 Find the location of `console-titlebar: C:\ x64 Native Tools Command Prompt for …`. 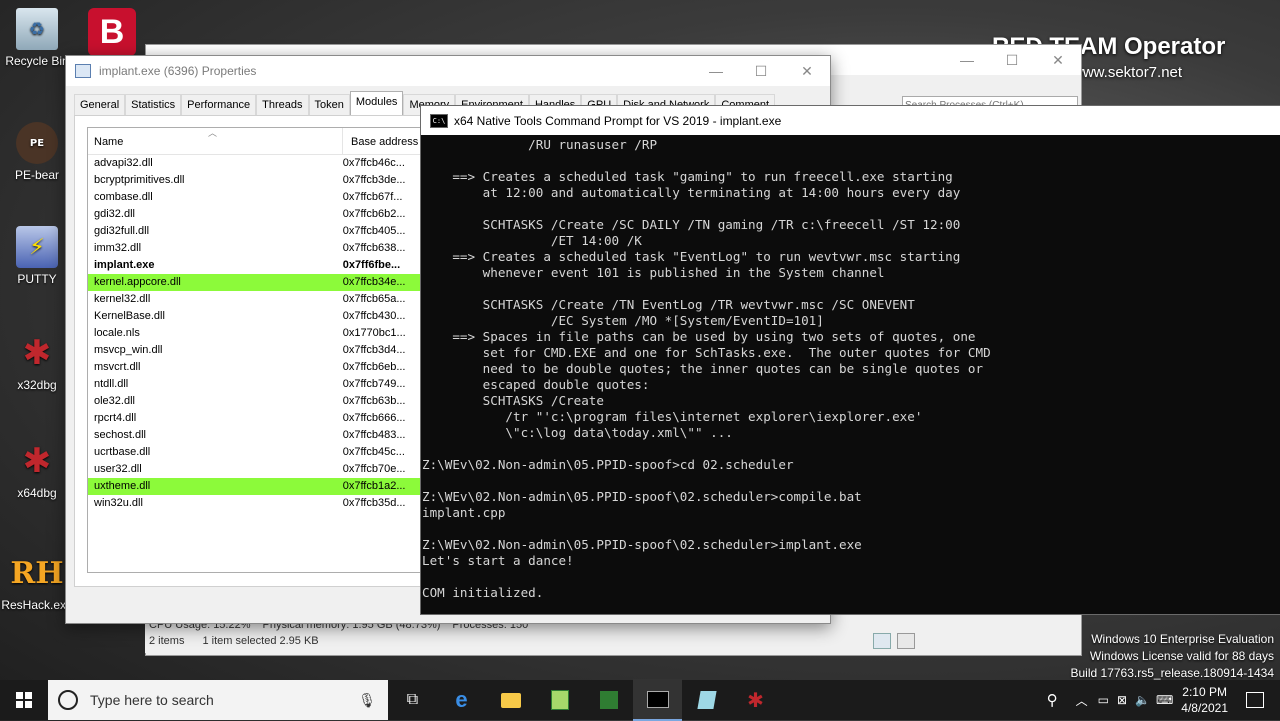

console-titlebar: C:\ x64 Native Tools Command Prompt for … is located at coordinates (850, 120).